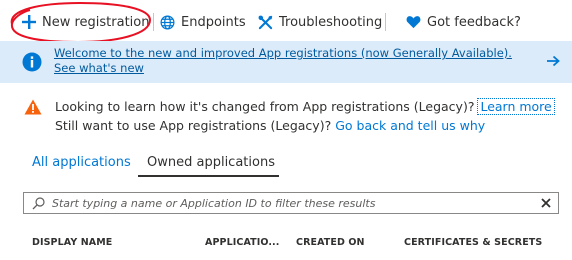 This screenshot has height=260, width=572. I want to click on filter-box, so click(291, 203).